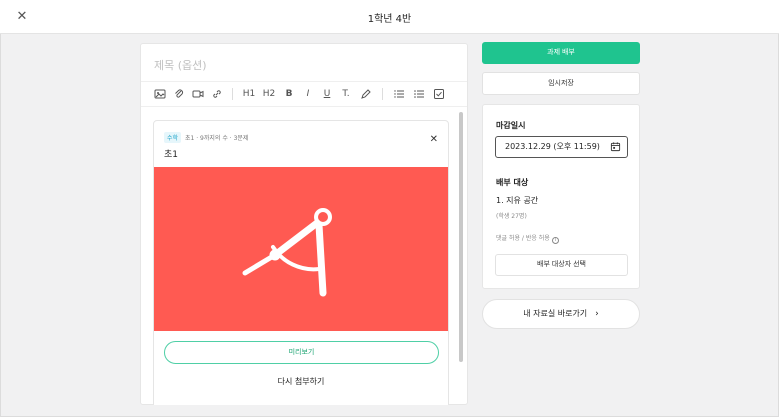  What do you see at coordinates (561, 265) in the screenshot?
I see `select-target-button: 배부 대상자 선택` at bounding box center [561, 265].